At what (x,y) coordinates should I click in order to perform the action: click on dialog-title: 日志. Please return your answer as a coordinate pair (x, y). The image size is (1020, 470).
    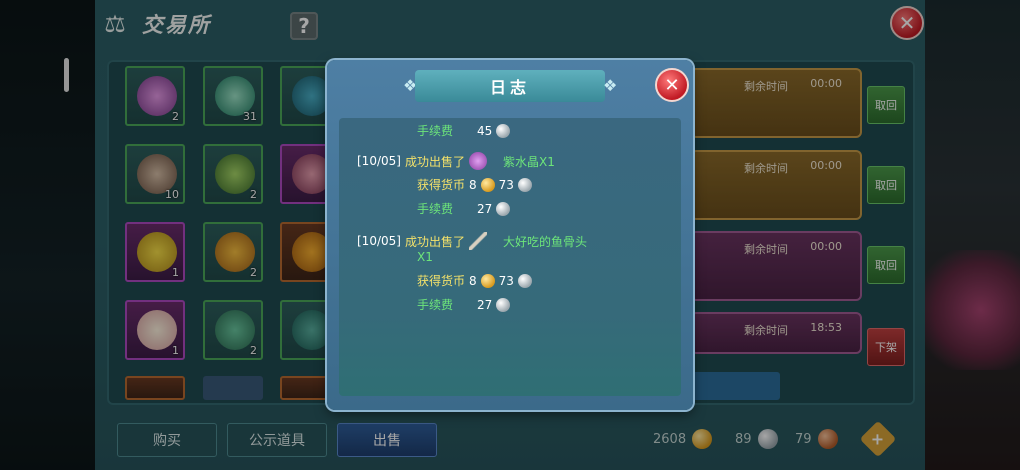
    Looking at the image, I should click on (509, 87).